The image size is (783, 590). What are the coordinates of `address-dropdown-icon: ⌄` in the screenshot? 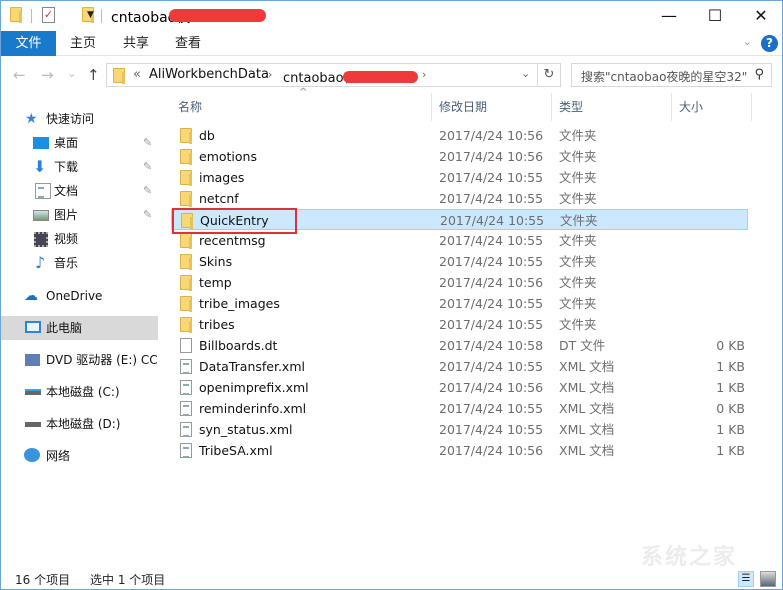 It's located at (525, 73).